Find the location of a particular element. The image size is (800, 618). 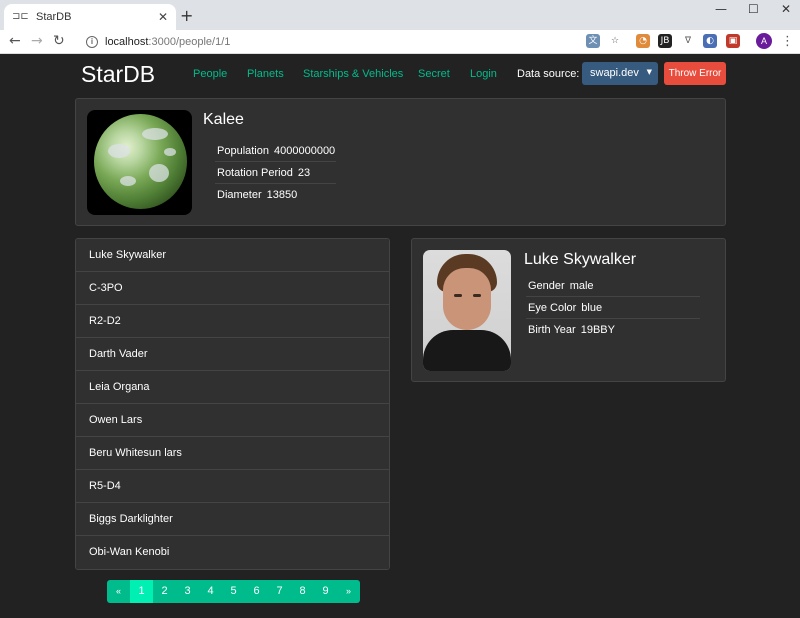

throw-error-button: Throw Error is located at coordinates (695, 73).